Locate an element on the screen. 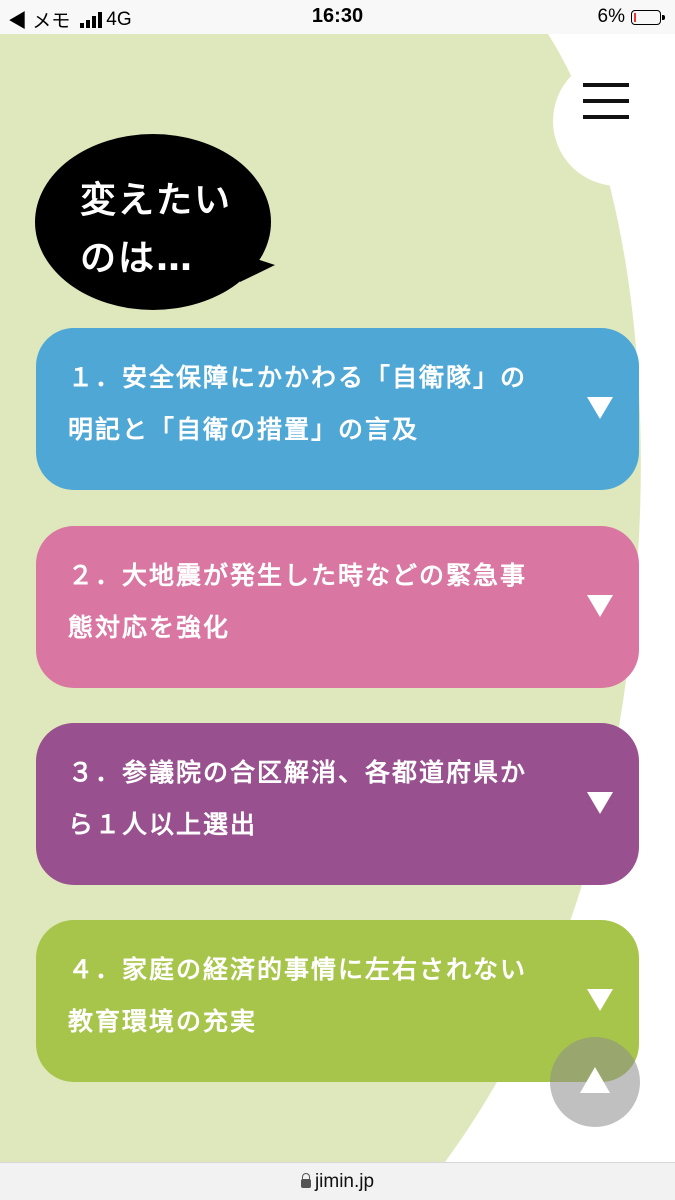 The width and height of the screenshot is (675, 1200). accordion-item-3: ３．参議院の合区解消、各都道府県から１人以上選出 is located at coordinates (337, 804).